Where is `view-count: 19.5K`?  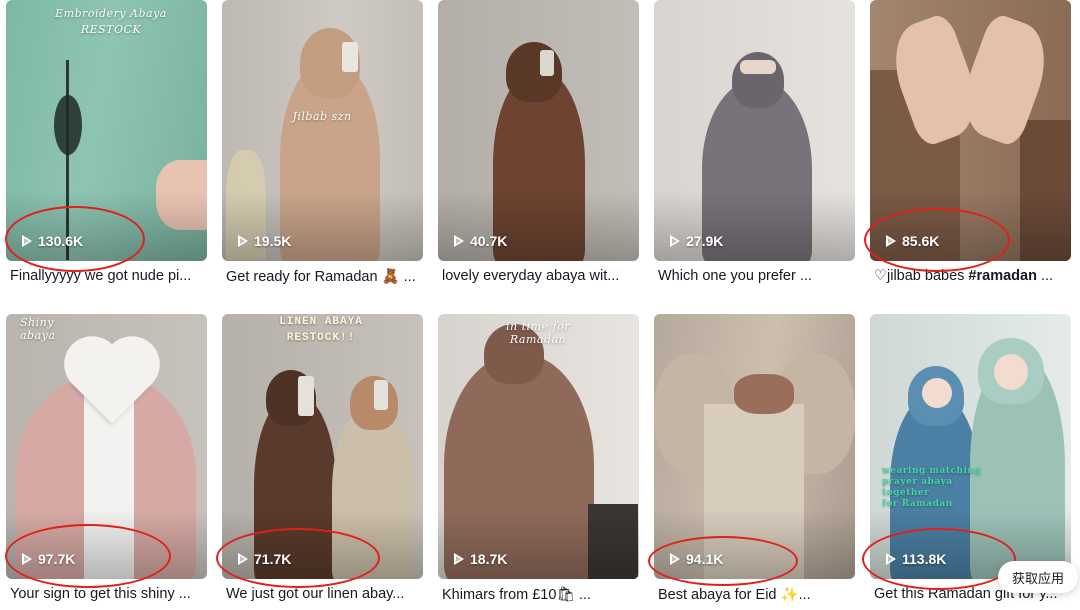 view-count: 19.5K is located at coordinates (264, 241).